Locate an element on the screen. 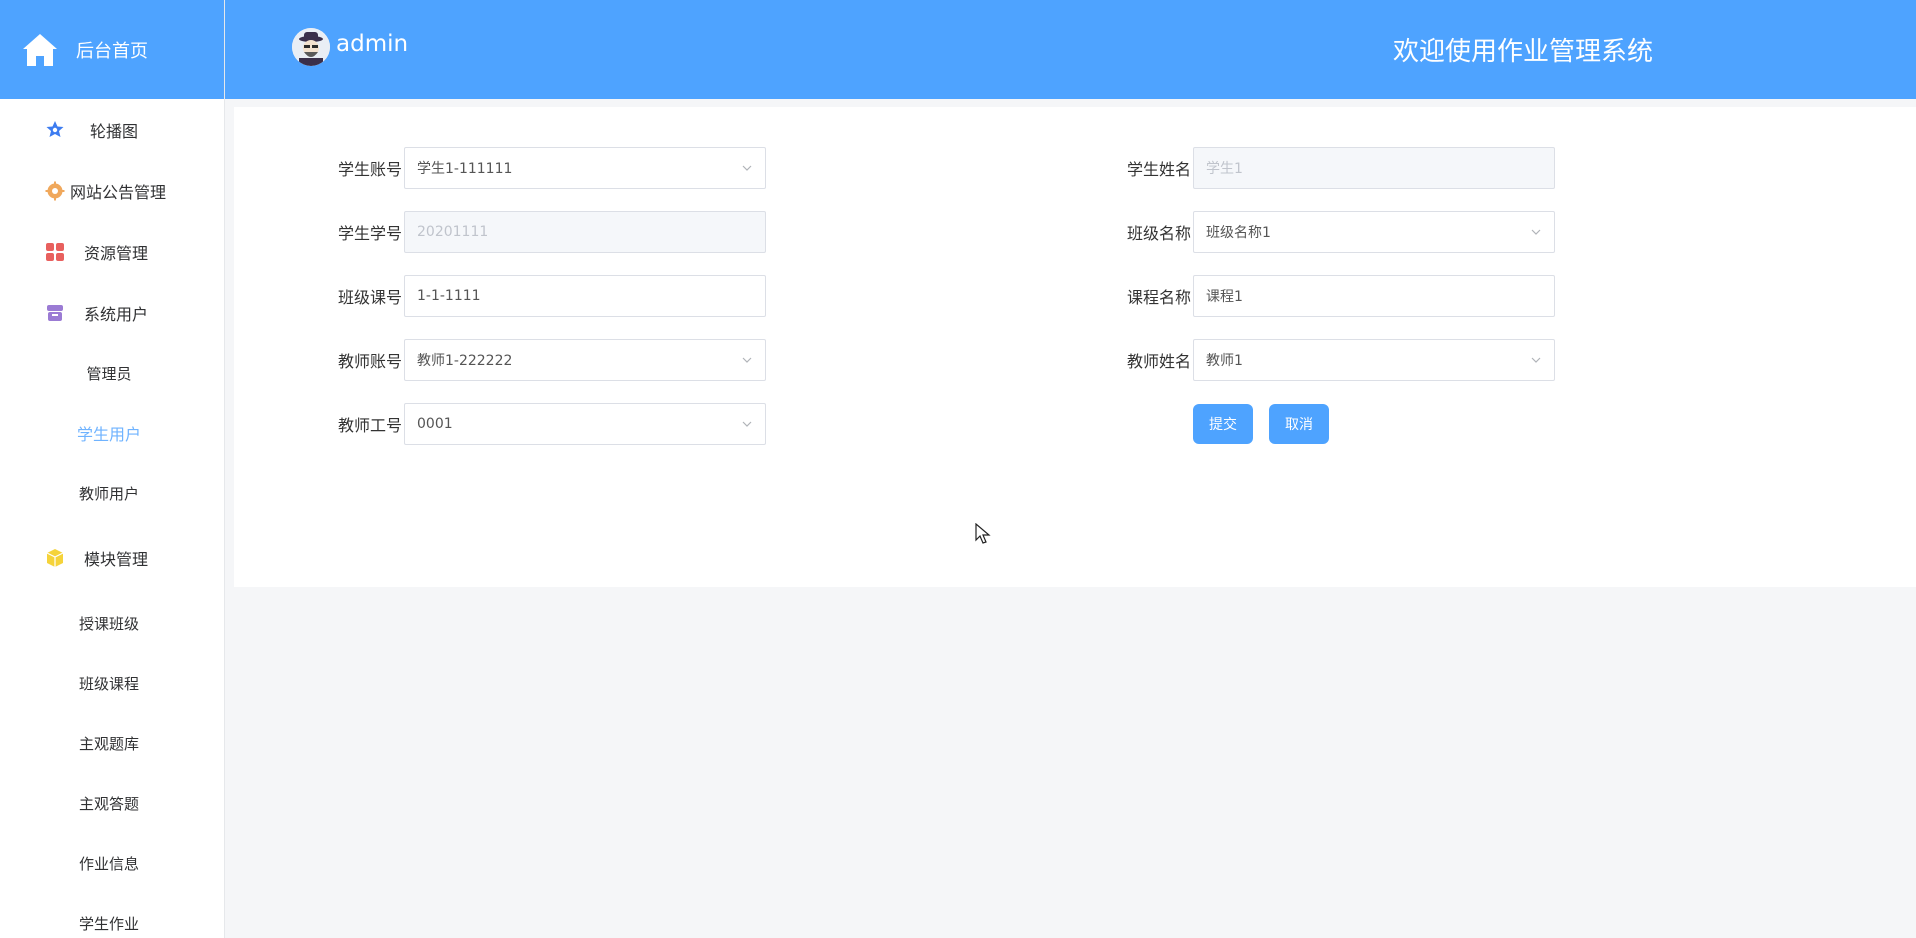  teacher-name-select: 教师1 is located at coordinates (1374, 360).